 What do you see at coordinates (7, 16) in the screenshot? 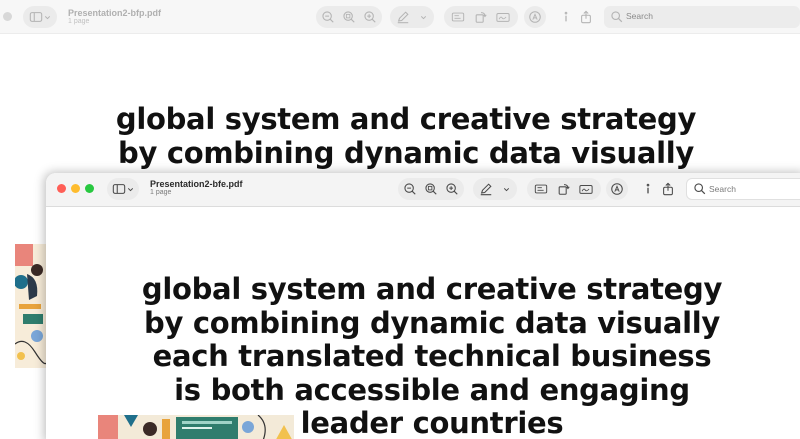
I see `window-button-inactive` at bounding box center [7, 16].